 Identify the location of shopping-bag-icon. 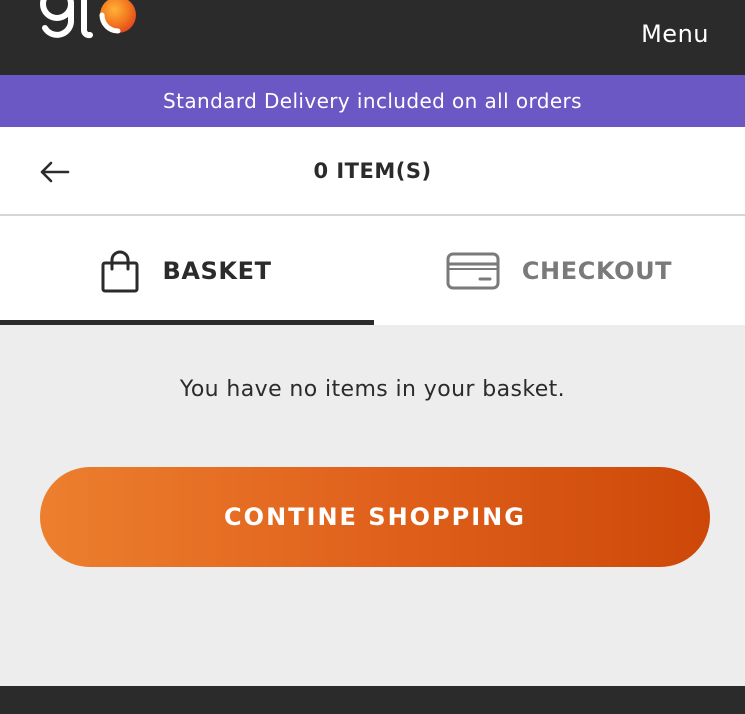
(120, 271).